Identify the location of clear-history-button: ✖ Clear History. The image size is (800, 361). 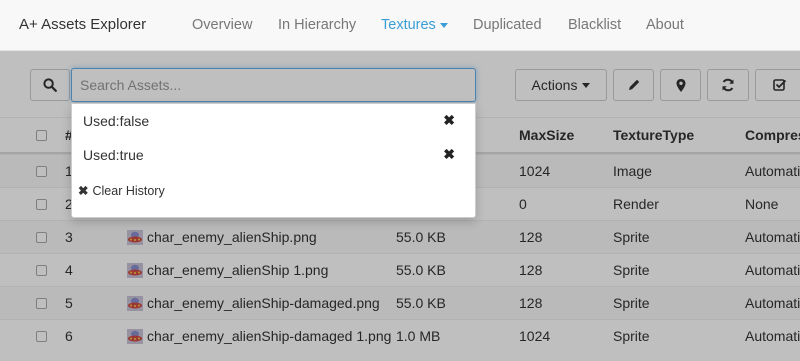
(121, 190).